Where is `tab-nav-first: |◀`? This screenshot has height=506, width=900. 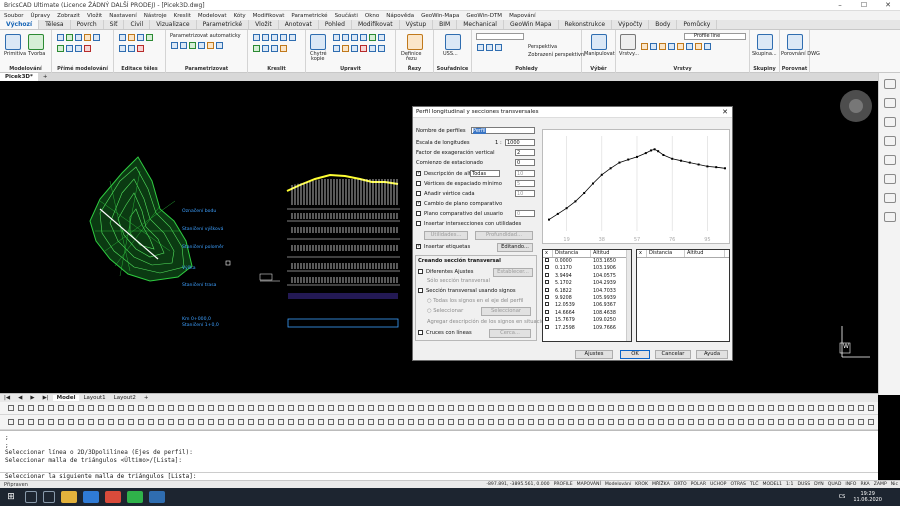 tab-nav-first: |◀ is located at coordinates (7, 398).